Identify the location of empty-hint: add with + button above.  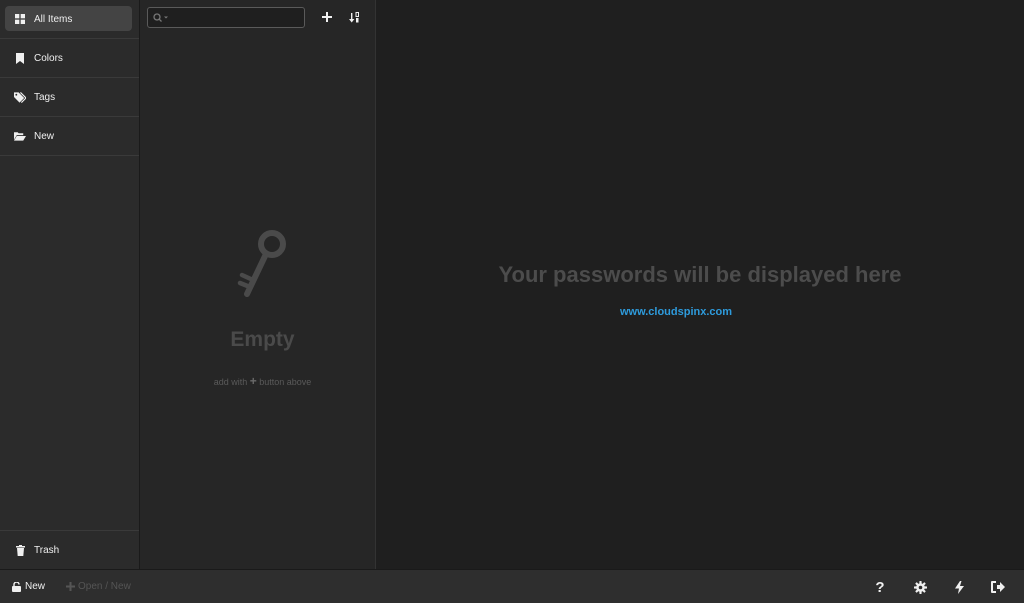
(262, 381).